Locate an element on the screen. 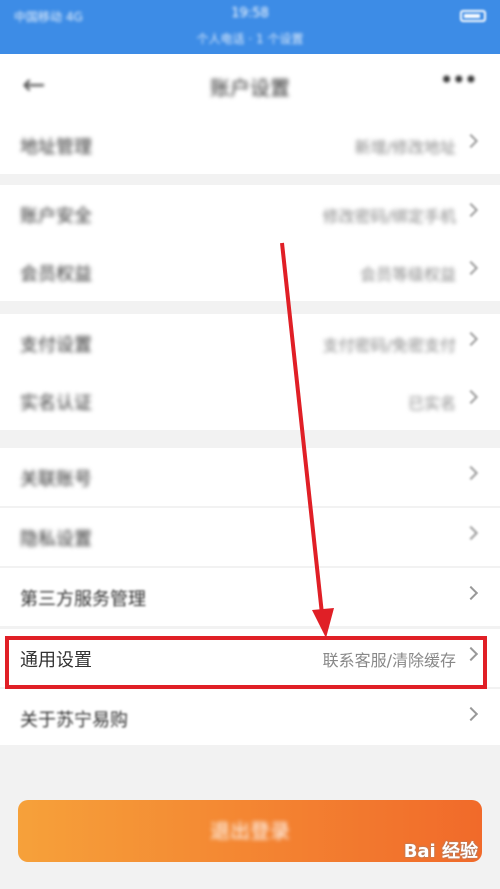 The width and height of the screenshot is (500, 889). settings-row-third-party: 第三方服务管理 is located at coordinates (250, 597).